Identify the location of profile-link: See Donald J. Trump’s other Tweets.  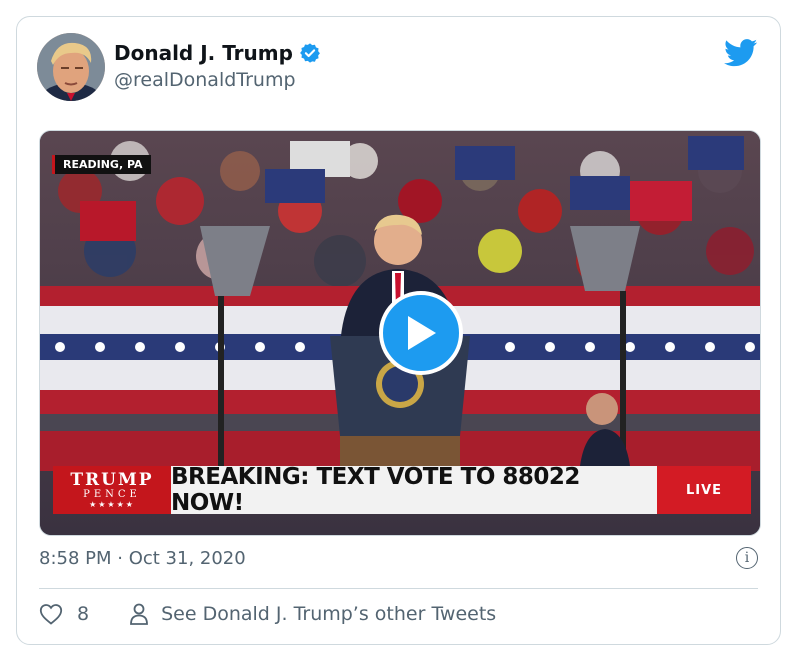
(312, 614).